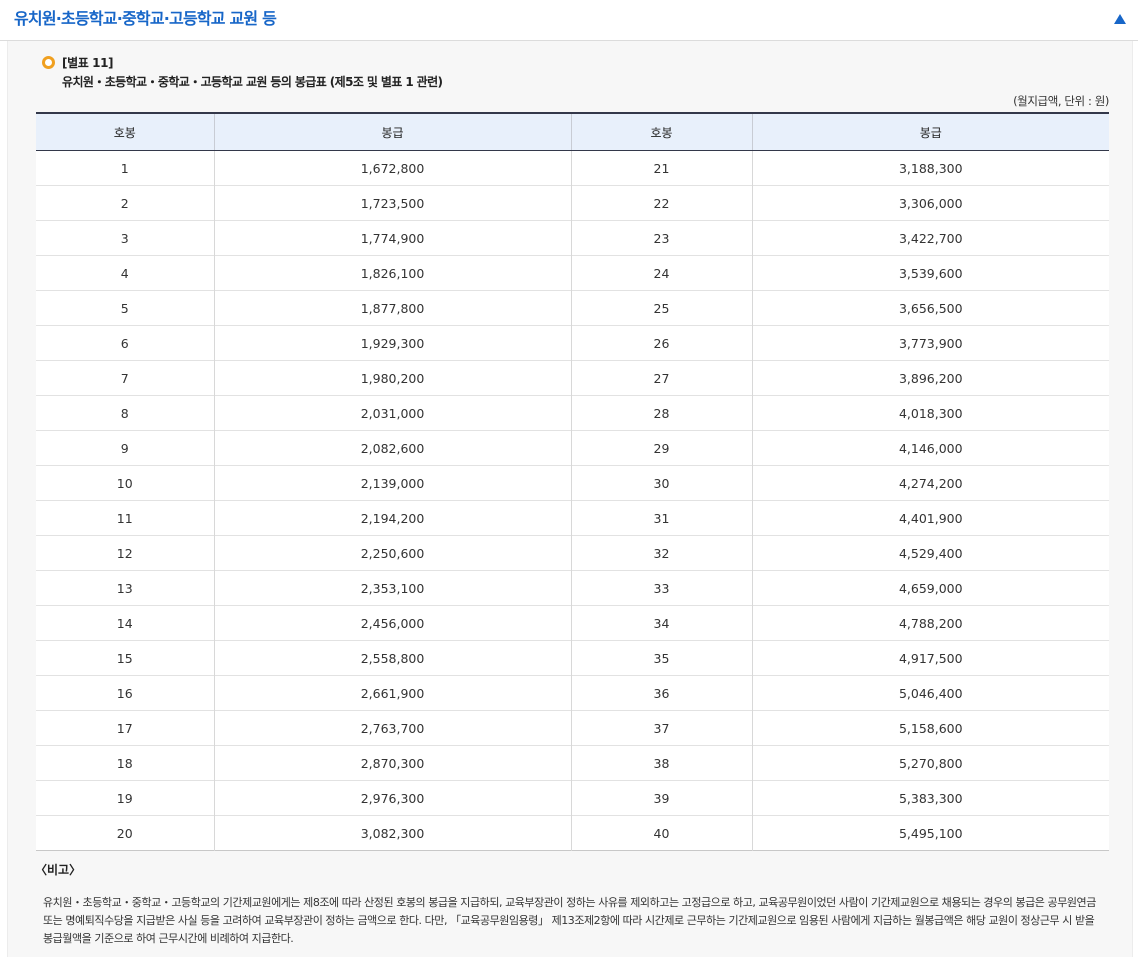 The image size is (1138, 957). What do you see at coordinates (661, 273) in the screenshot?
I see `step-cell: 24` at bounding box center [661, 273].